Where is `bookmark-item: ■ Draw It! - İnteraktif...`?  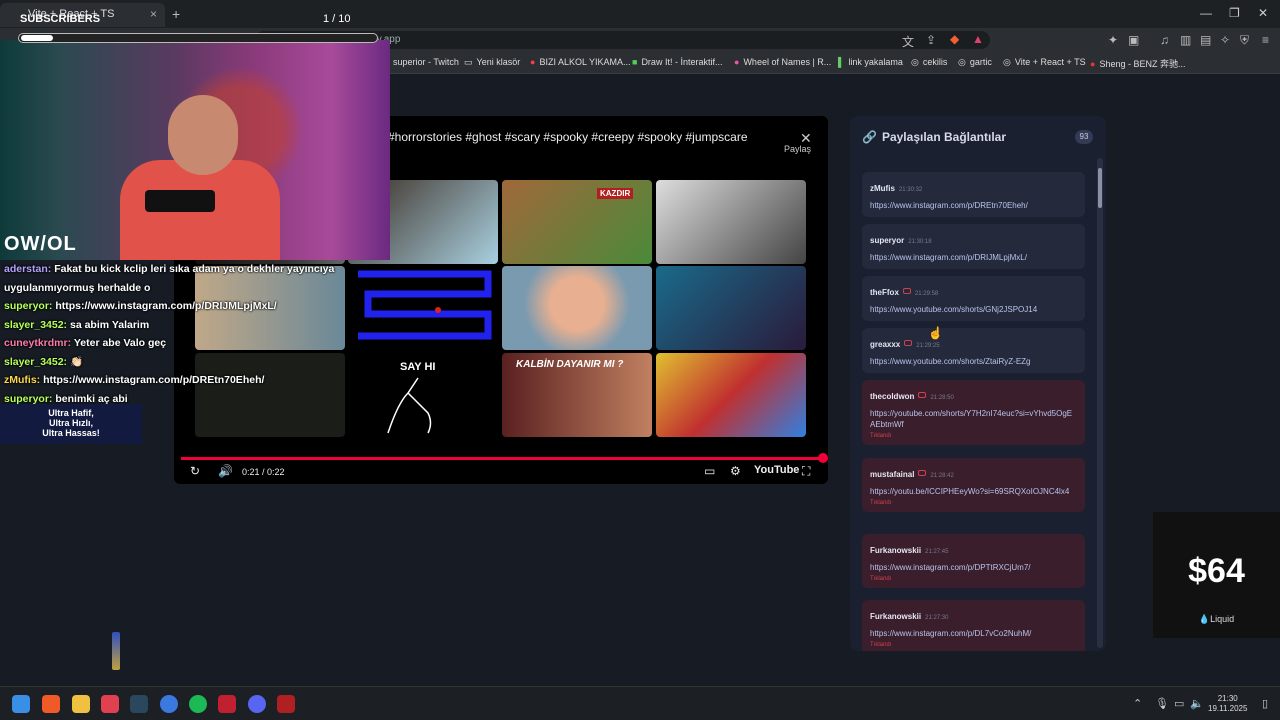 bookmark-item: ■ Draw It! - İnteraktif... is located at coordinates (677, 62).